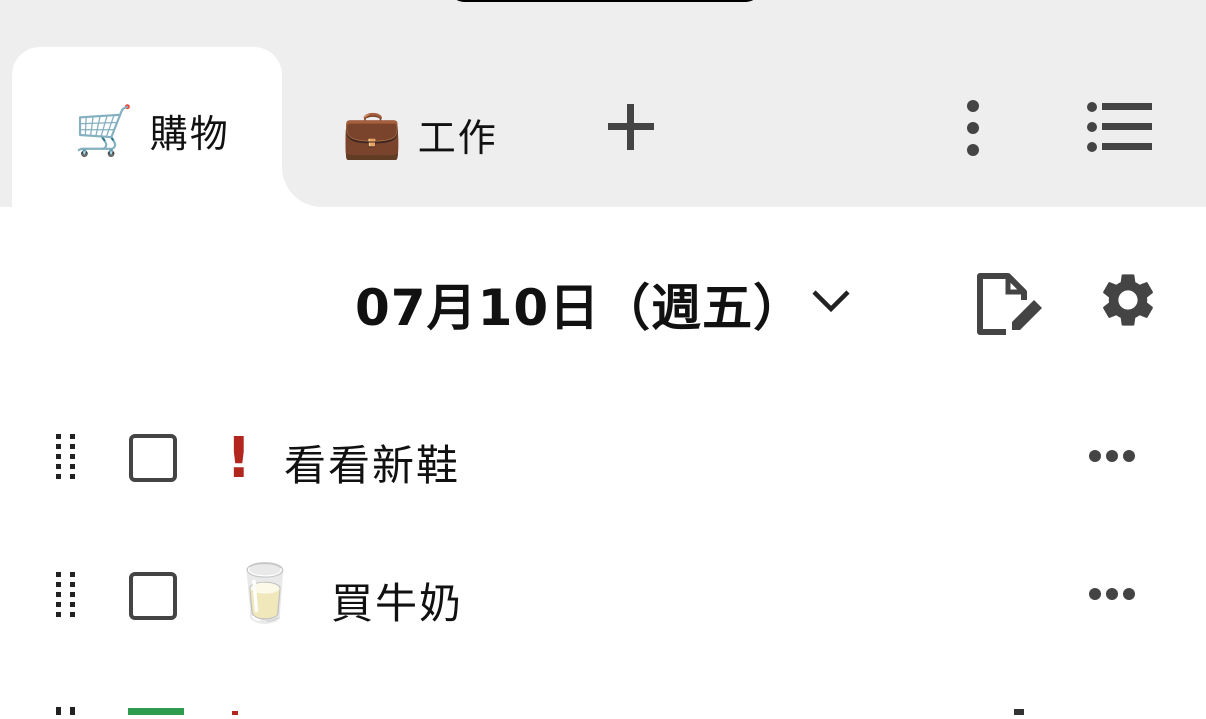 The image size is (1206, 719). Describe the element at coordinates (457, 137) in the screenshot. I see `tab-label: 工作` at that location.